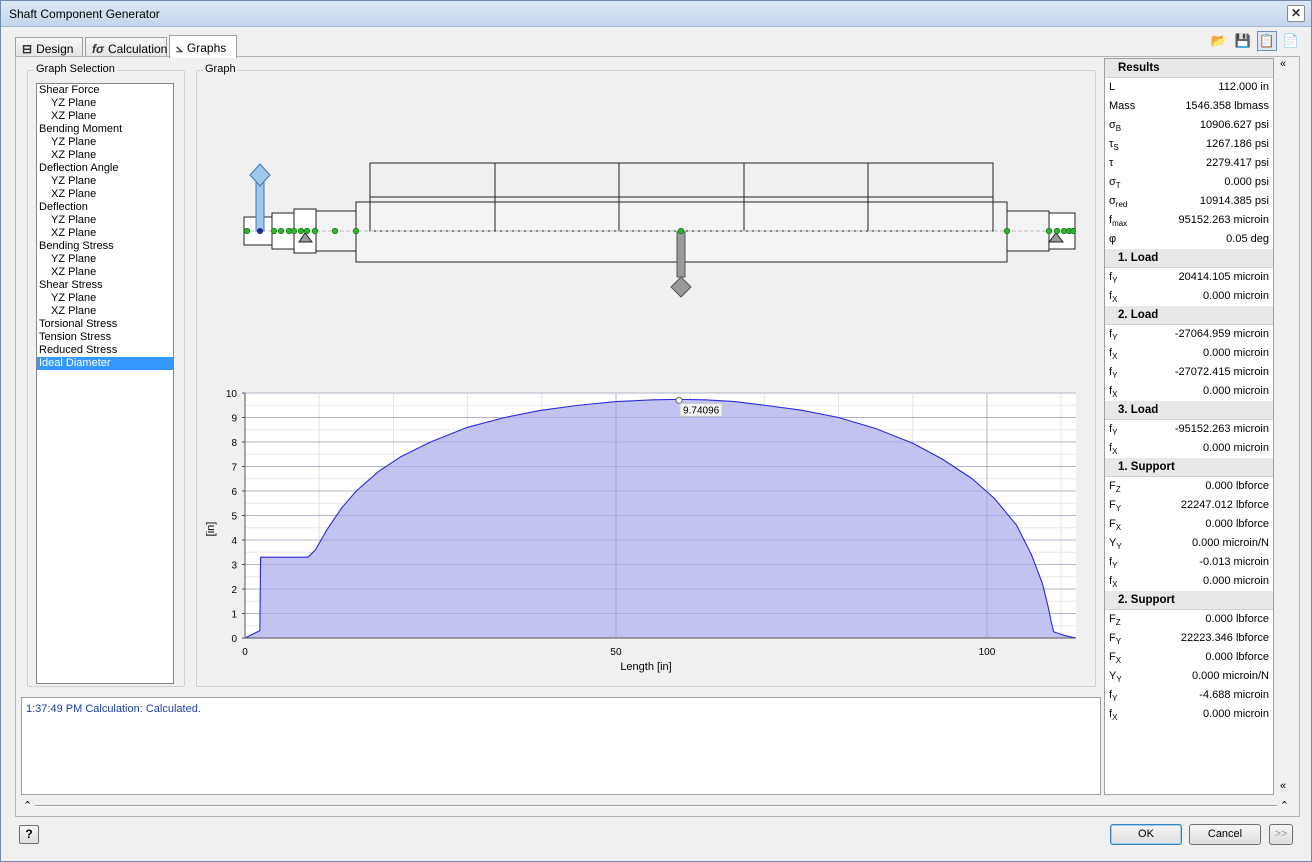 Image resolution: width=1312 pixels, height=862 pixels. I want to click on result-row: fY 20414.105 microin, so click(1189, 277).